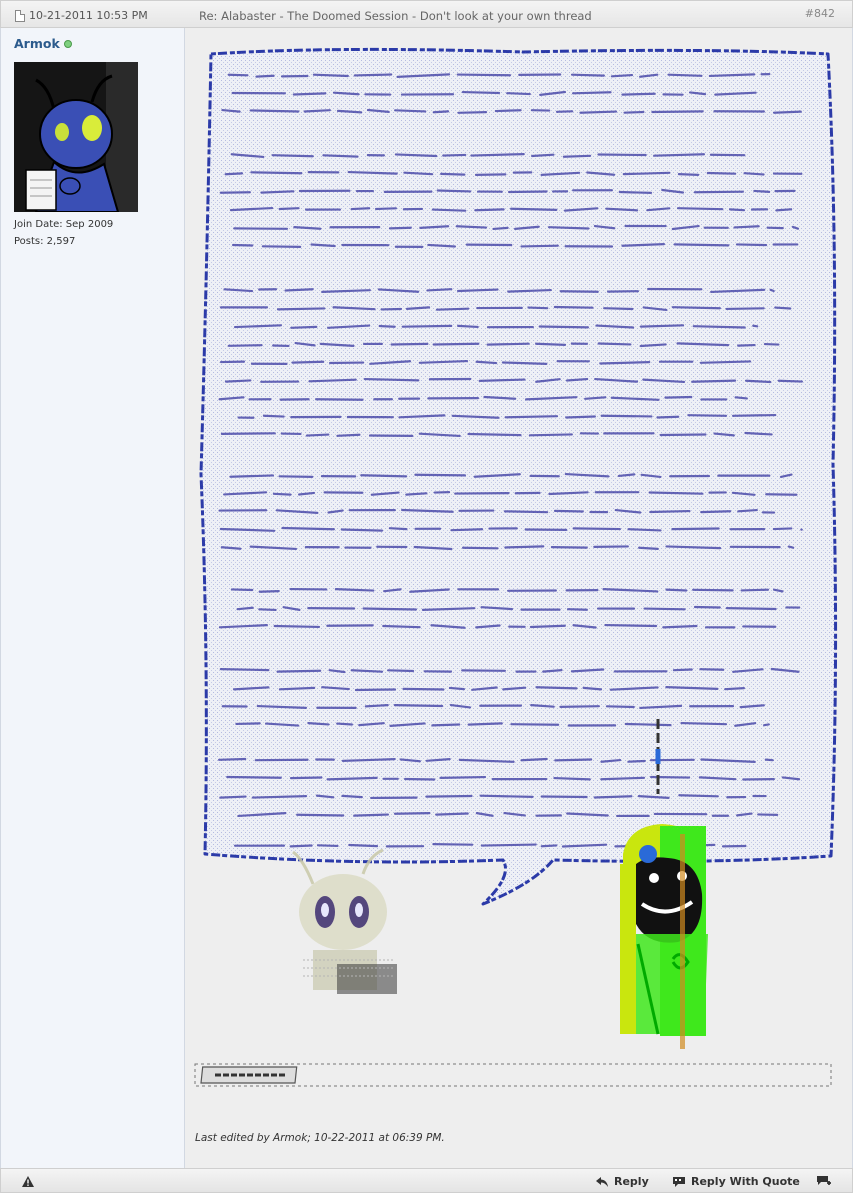 The image size is (853, 1193). I want to click on multi-quote-button, so click(825, 1181).